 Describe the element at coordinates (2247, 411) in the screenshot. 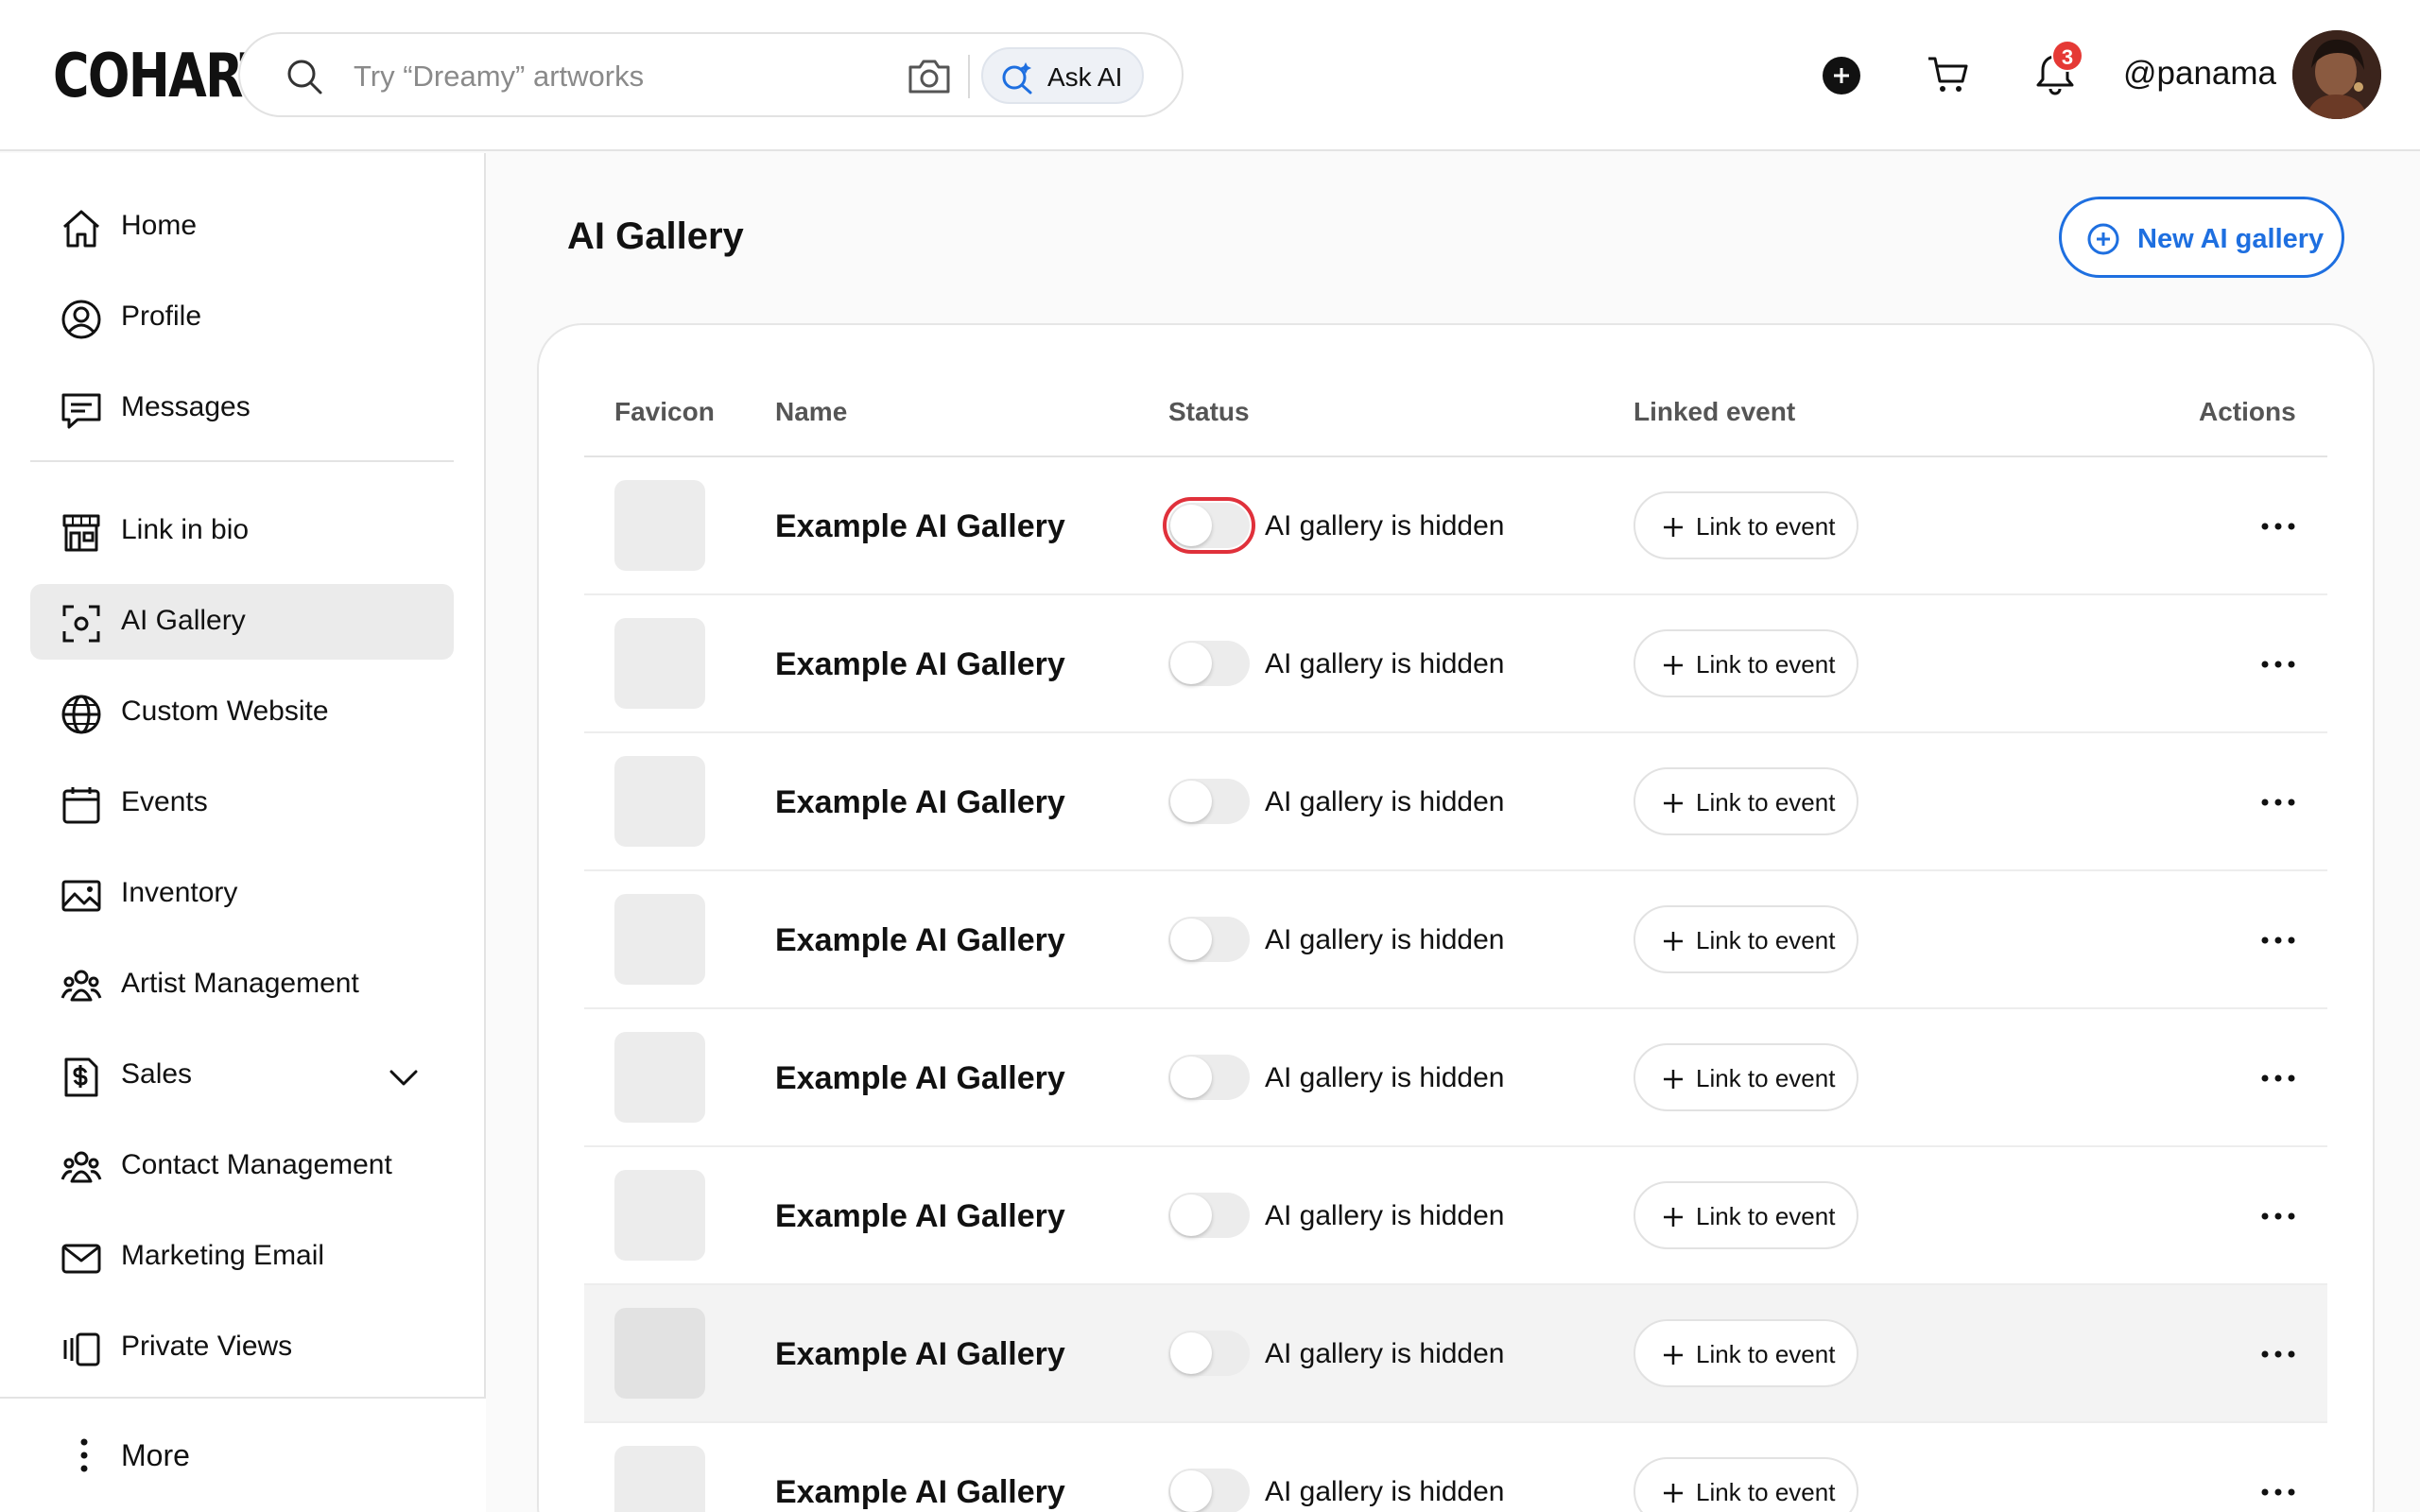

I see `column-header-actions: Actions` at that location.